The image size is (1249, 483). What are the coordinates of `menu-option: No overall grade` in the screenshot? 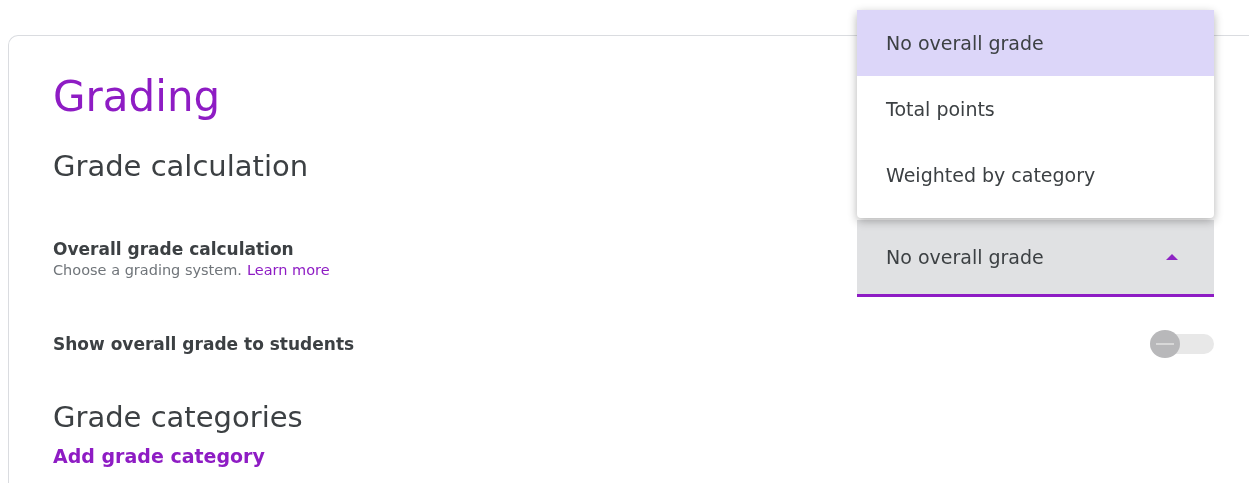 It's located at (1035, 43).